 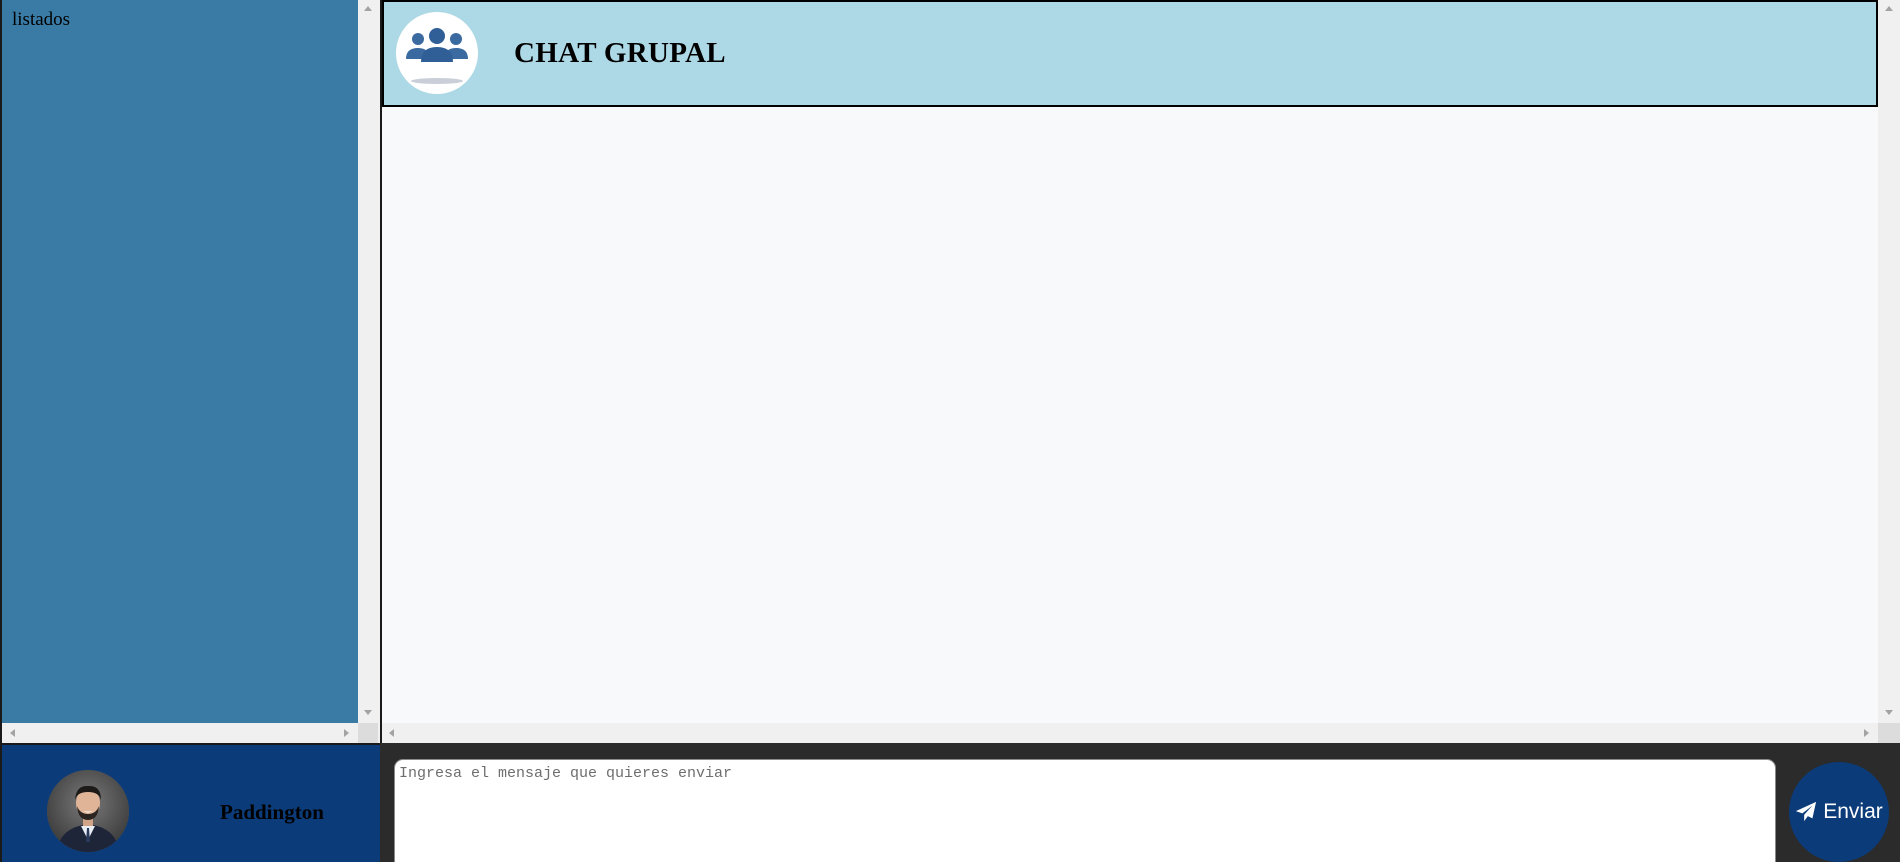 What do you see at coordinates (1130, 733) in the screenshot?
I see `chat-horizontal-scrollbar` at bounding box center [1130, 733].